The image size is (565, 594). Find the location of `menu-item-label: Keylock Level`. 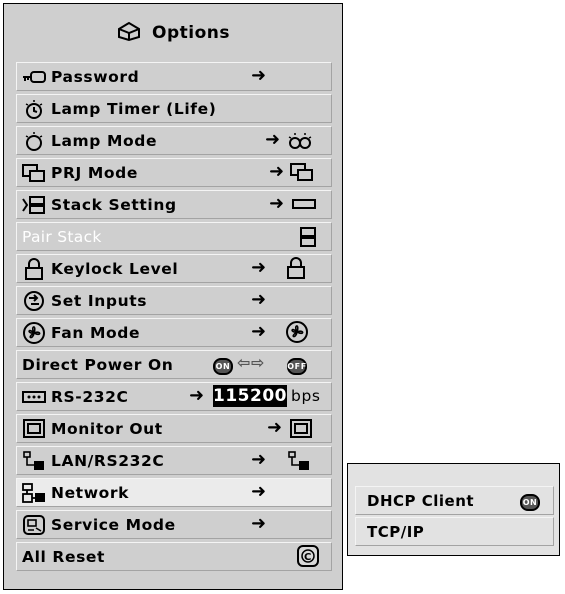

menu-item-label: Keylock Level is located at coordinates (115, 268).